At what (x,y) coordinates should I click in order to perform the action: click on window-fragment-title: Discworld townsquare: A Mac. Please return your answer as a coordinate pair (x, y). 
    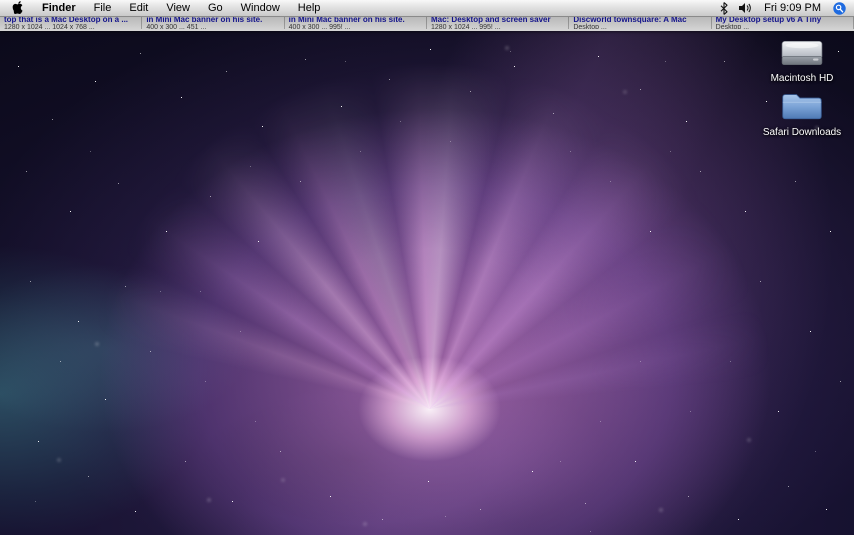
    Looking at the image, I should click on (630, 20).